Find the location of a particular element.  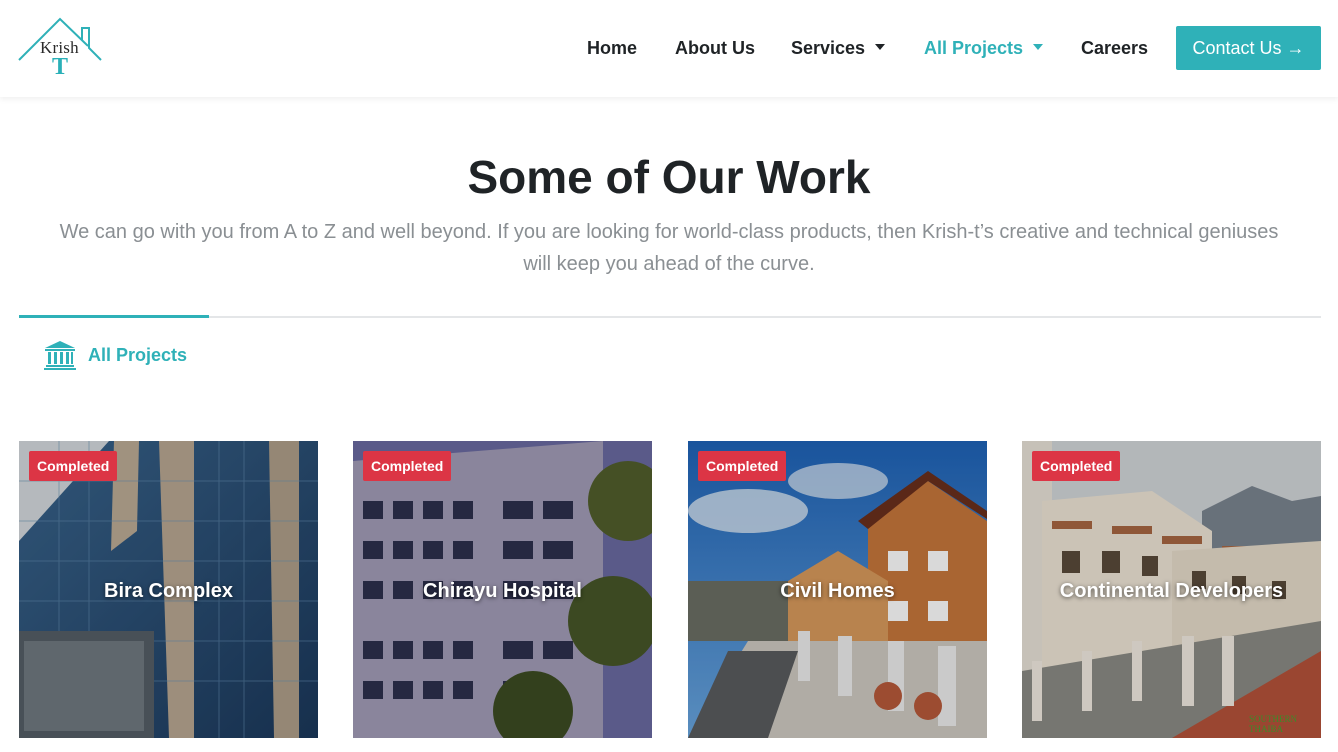

project-card-civil-homes: Completed Civil Homes is located at coordinates (837, 589).